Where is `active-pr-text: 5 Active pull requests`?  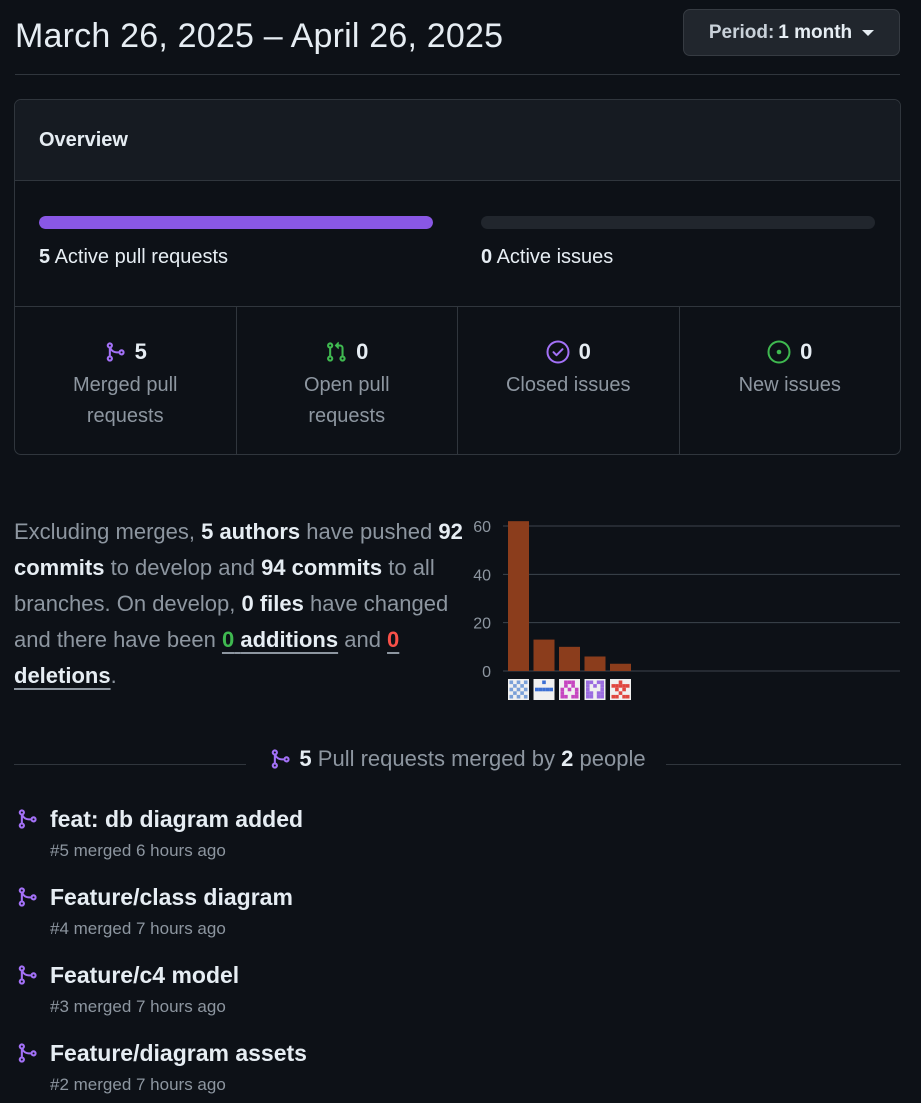
active-pr-text: 5 Active pull requests is located at coordinates (133, 257).